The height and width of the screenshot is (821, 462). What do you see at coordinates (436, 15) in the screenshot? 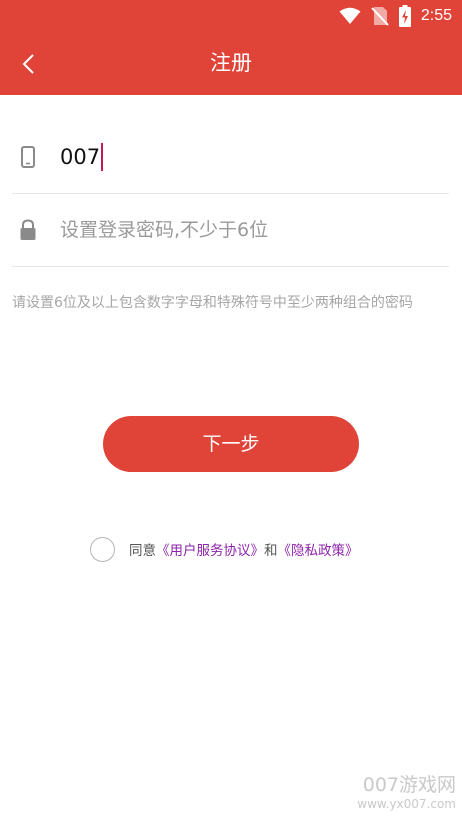
I see `status-time: 2:55` at bounding box center [436, 15].